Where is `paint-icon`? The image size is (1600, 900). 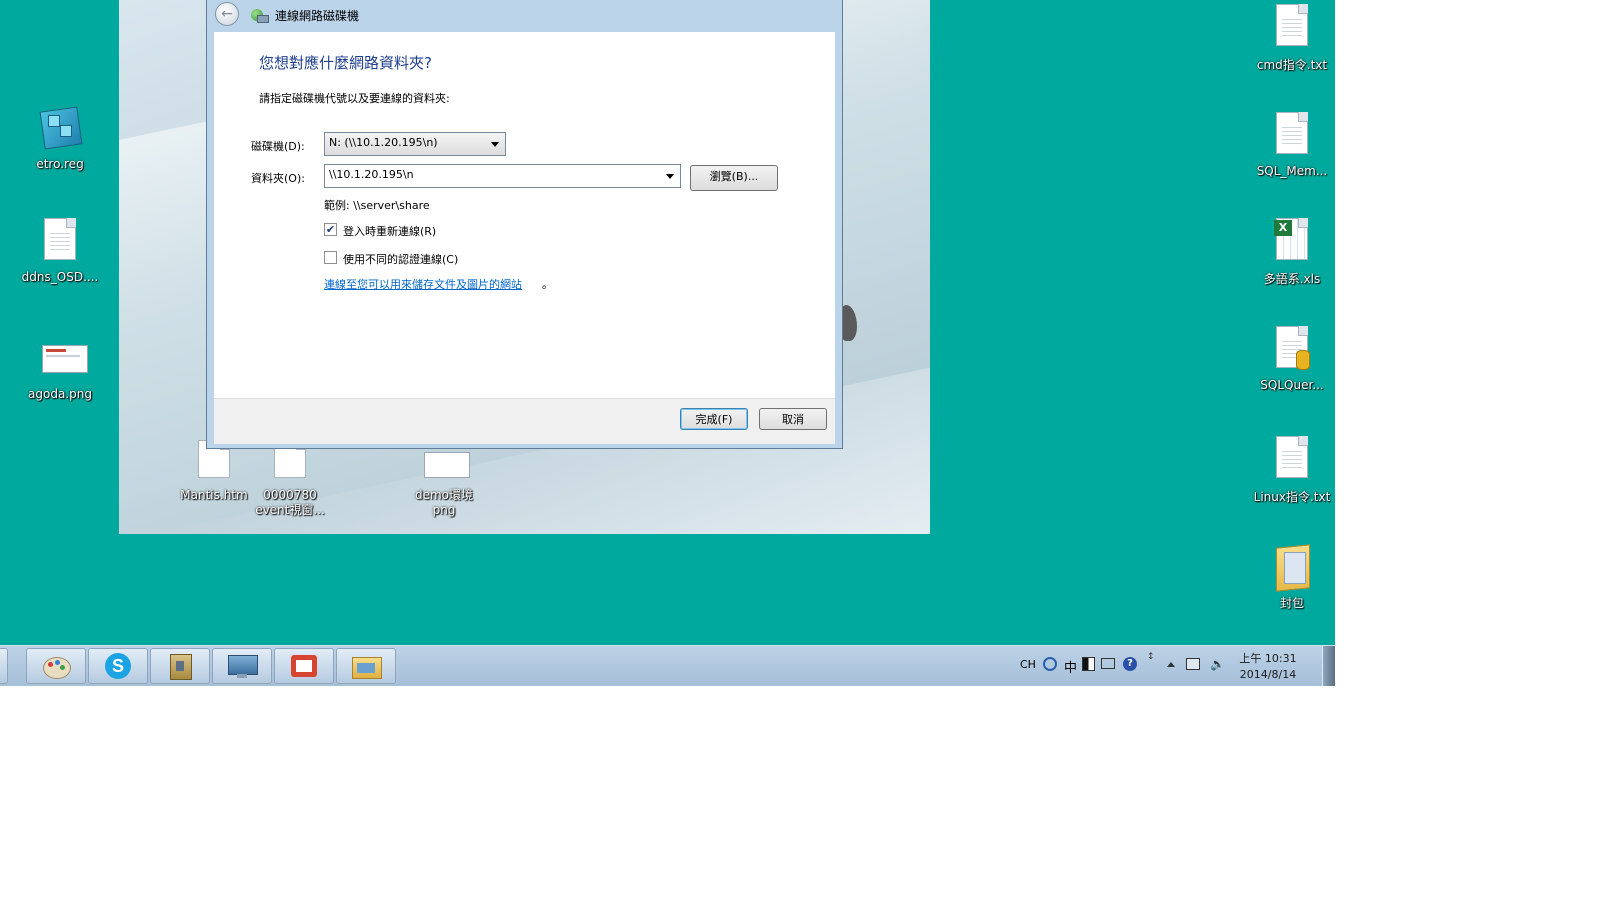 paint-icon is located at coordinates (56, 666).